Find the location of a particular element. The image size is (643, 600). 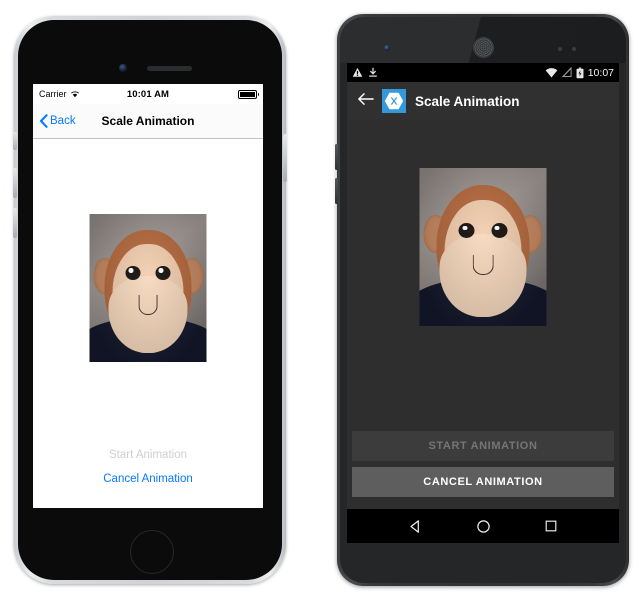

status-indicators: 10:07 is located at coordinates (579, 73).